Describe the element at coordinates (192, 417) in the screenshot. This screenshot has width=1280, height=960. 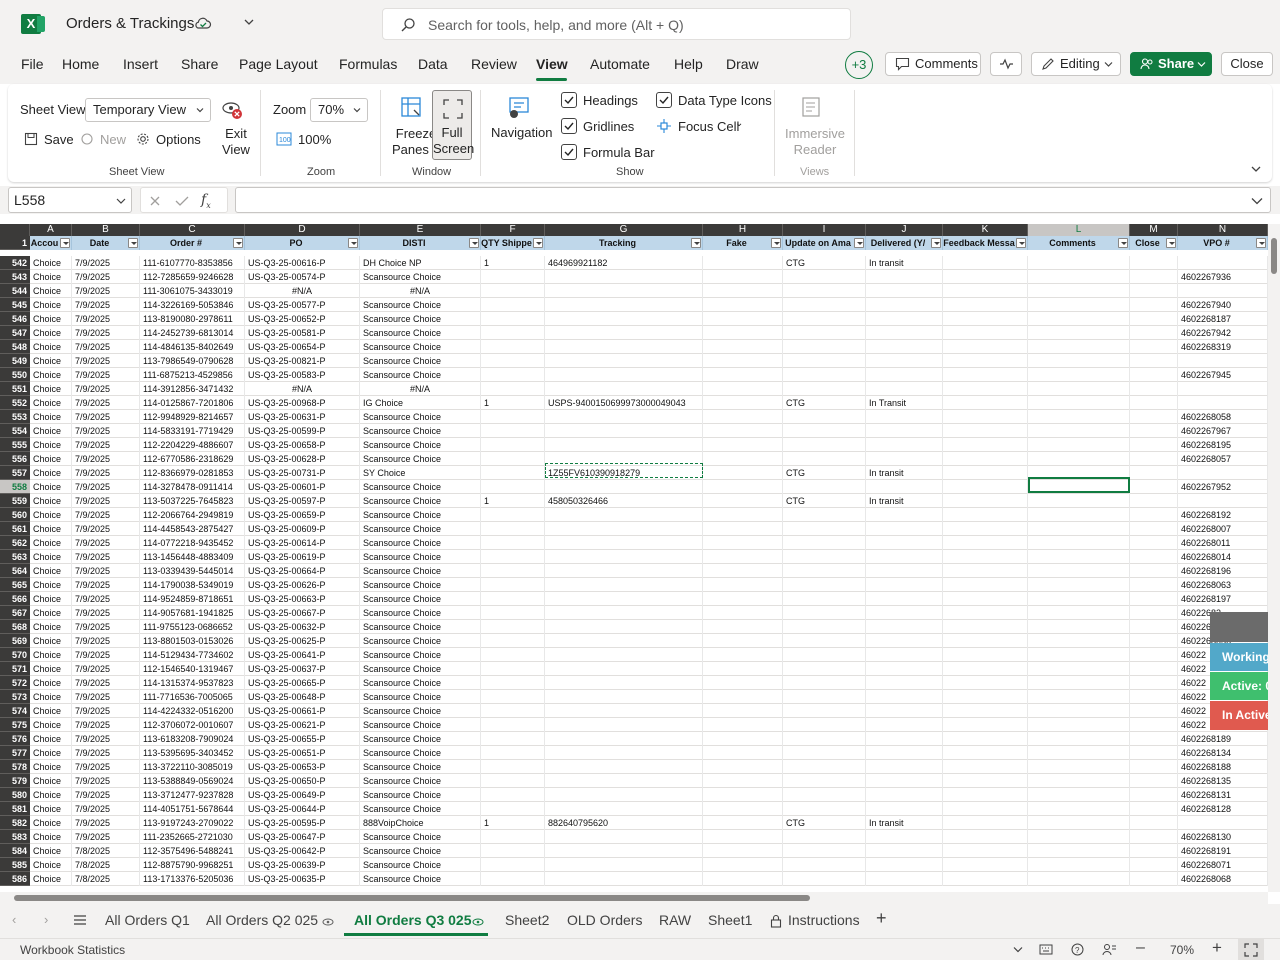
I see `table-cell: 112-9948929-8214657` at that location.